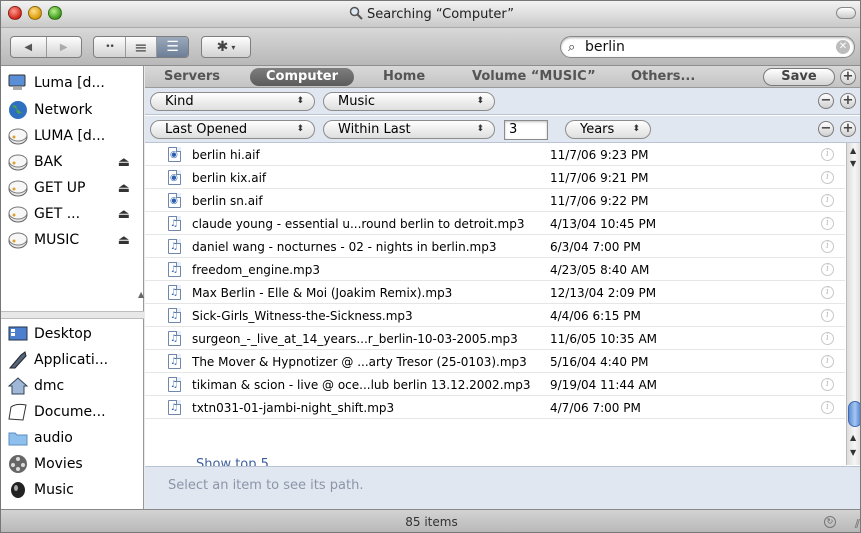 Image resolution: width=861 pixels, height=533 pixels. Describe the element at coordinates (141, 294) in the screenshot. I see `sidebar-resize-handle: ▲` at that location.